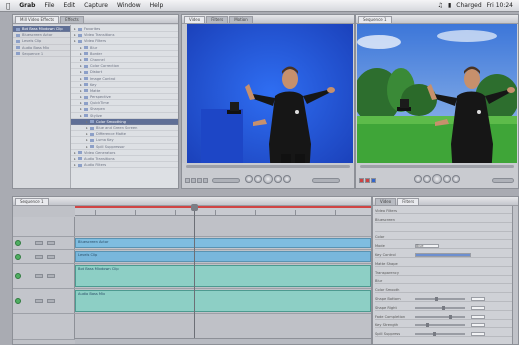 Image resolution: width=519 pixels, height=345 pixels. What do you see at coordinates (226, 180) in the screenshot?
I see `viewer-shuttle` at bounding box center [226, 180].